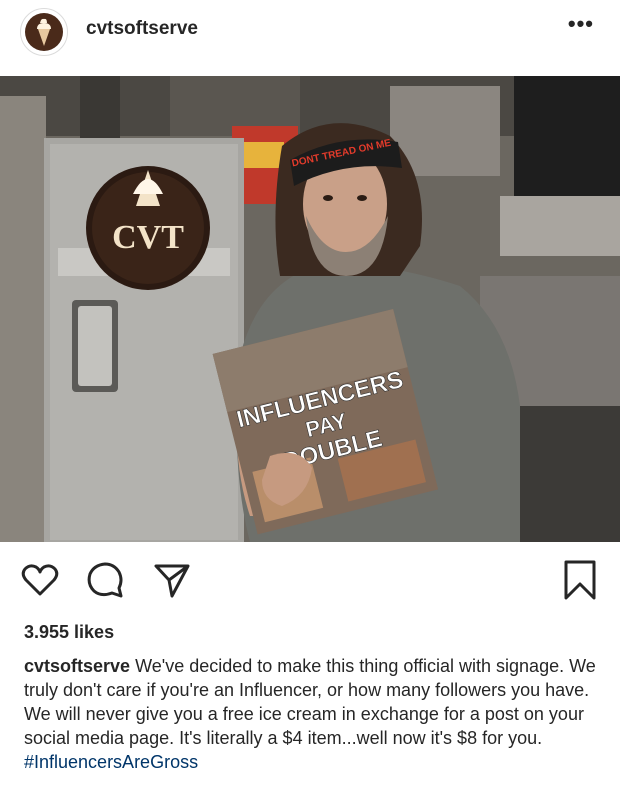  Describe the element at coordinates (142, 29) in the screenshot. I see `post-username: cvtsoftserve` at that location.